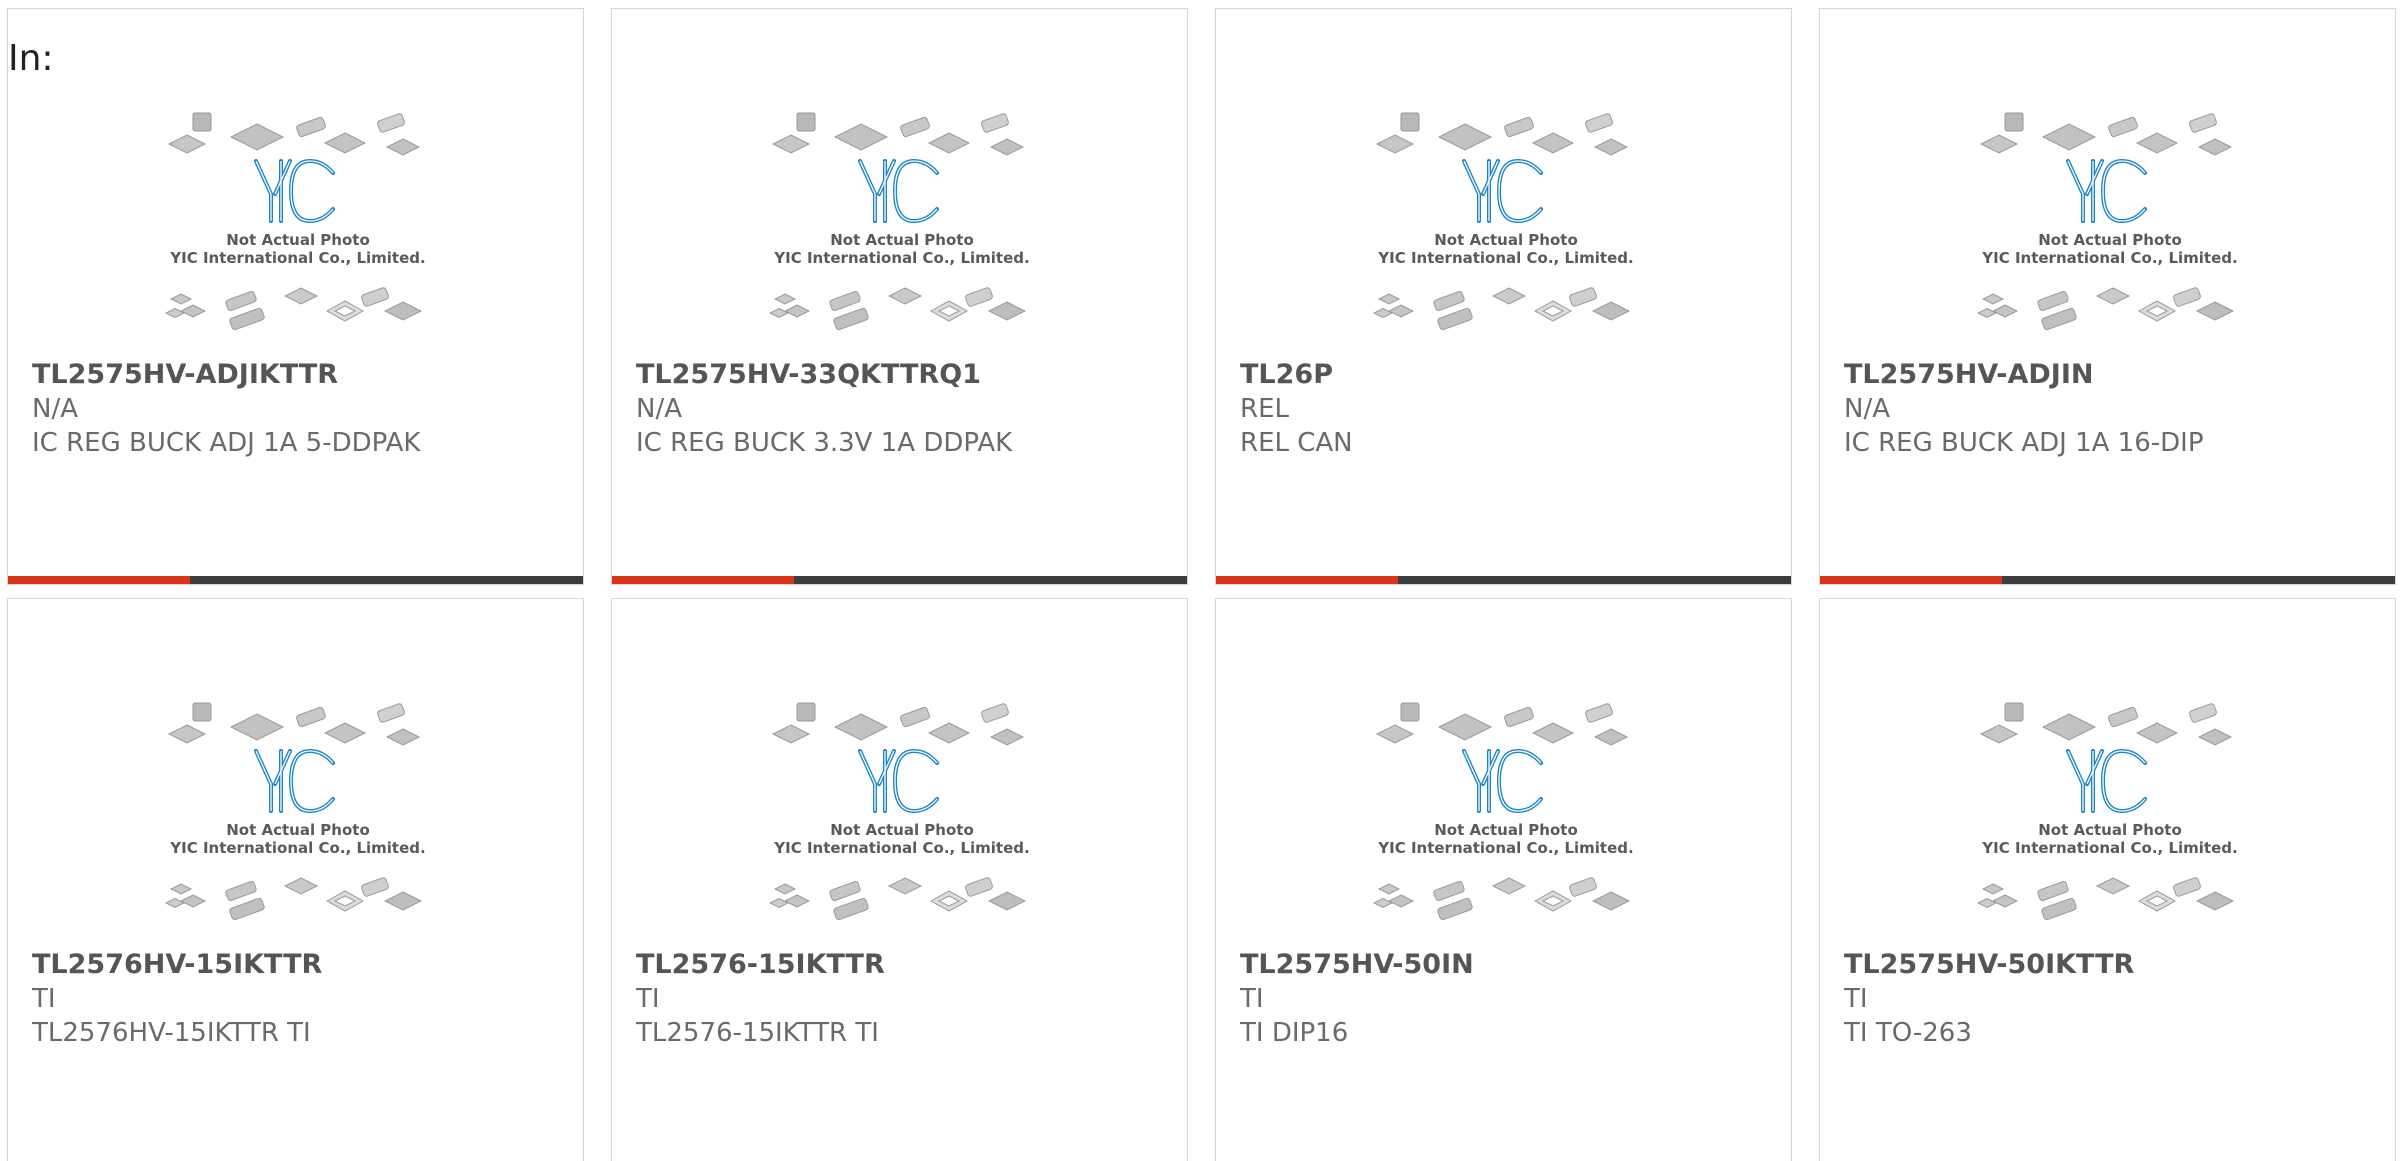 The width and height of the screenshot is (2400, 1161). What do you see at coordinates (1969, 374) in the screenshot?
I see `product-part-number: TL2575HV-ADJIN` at bounding box center [1969, 374].